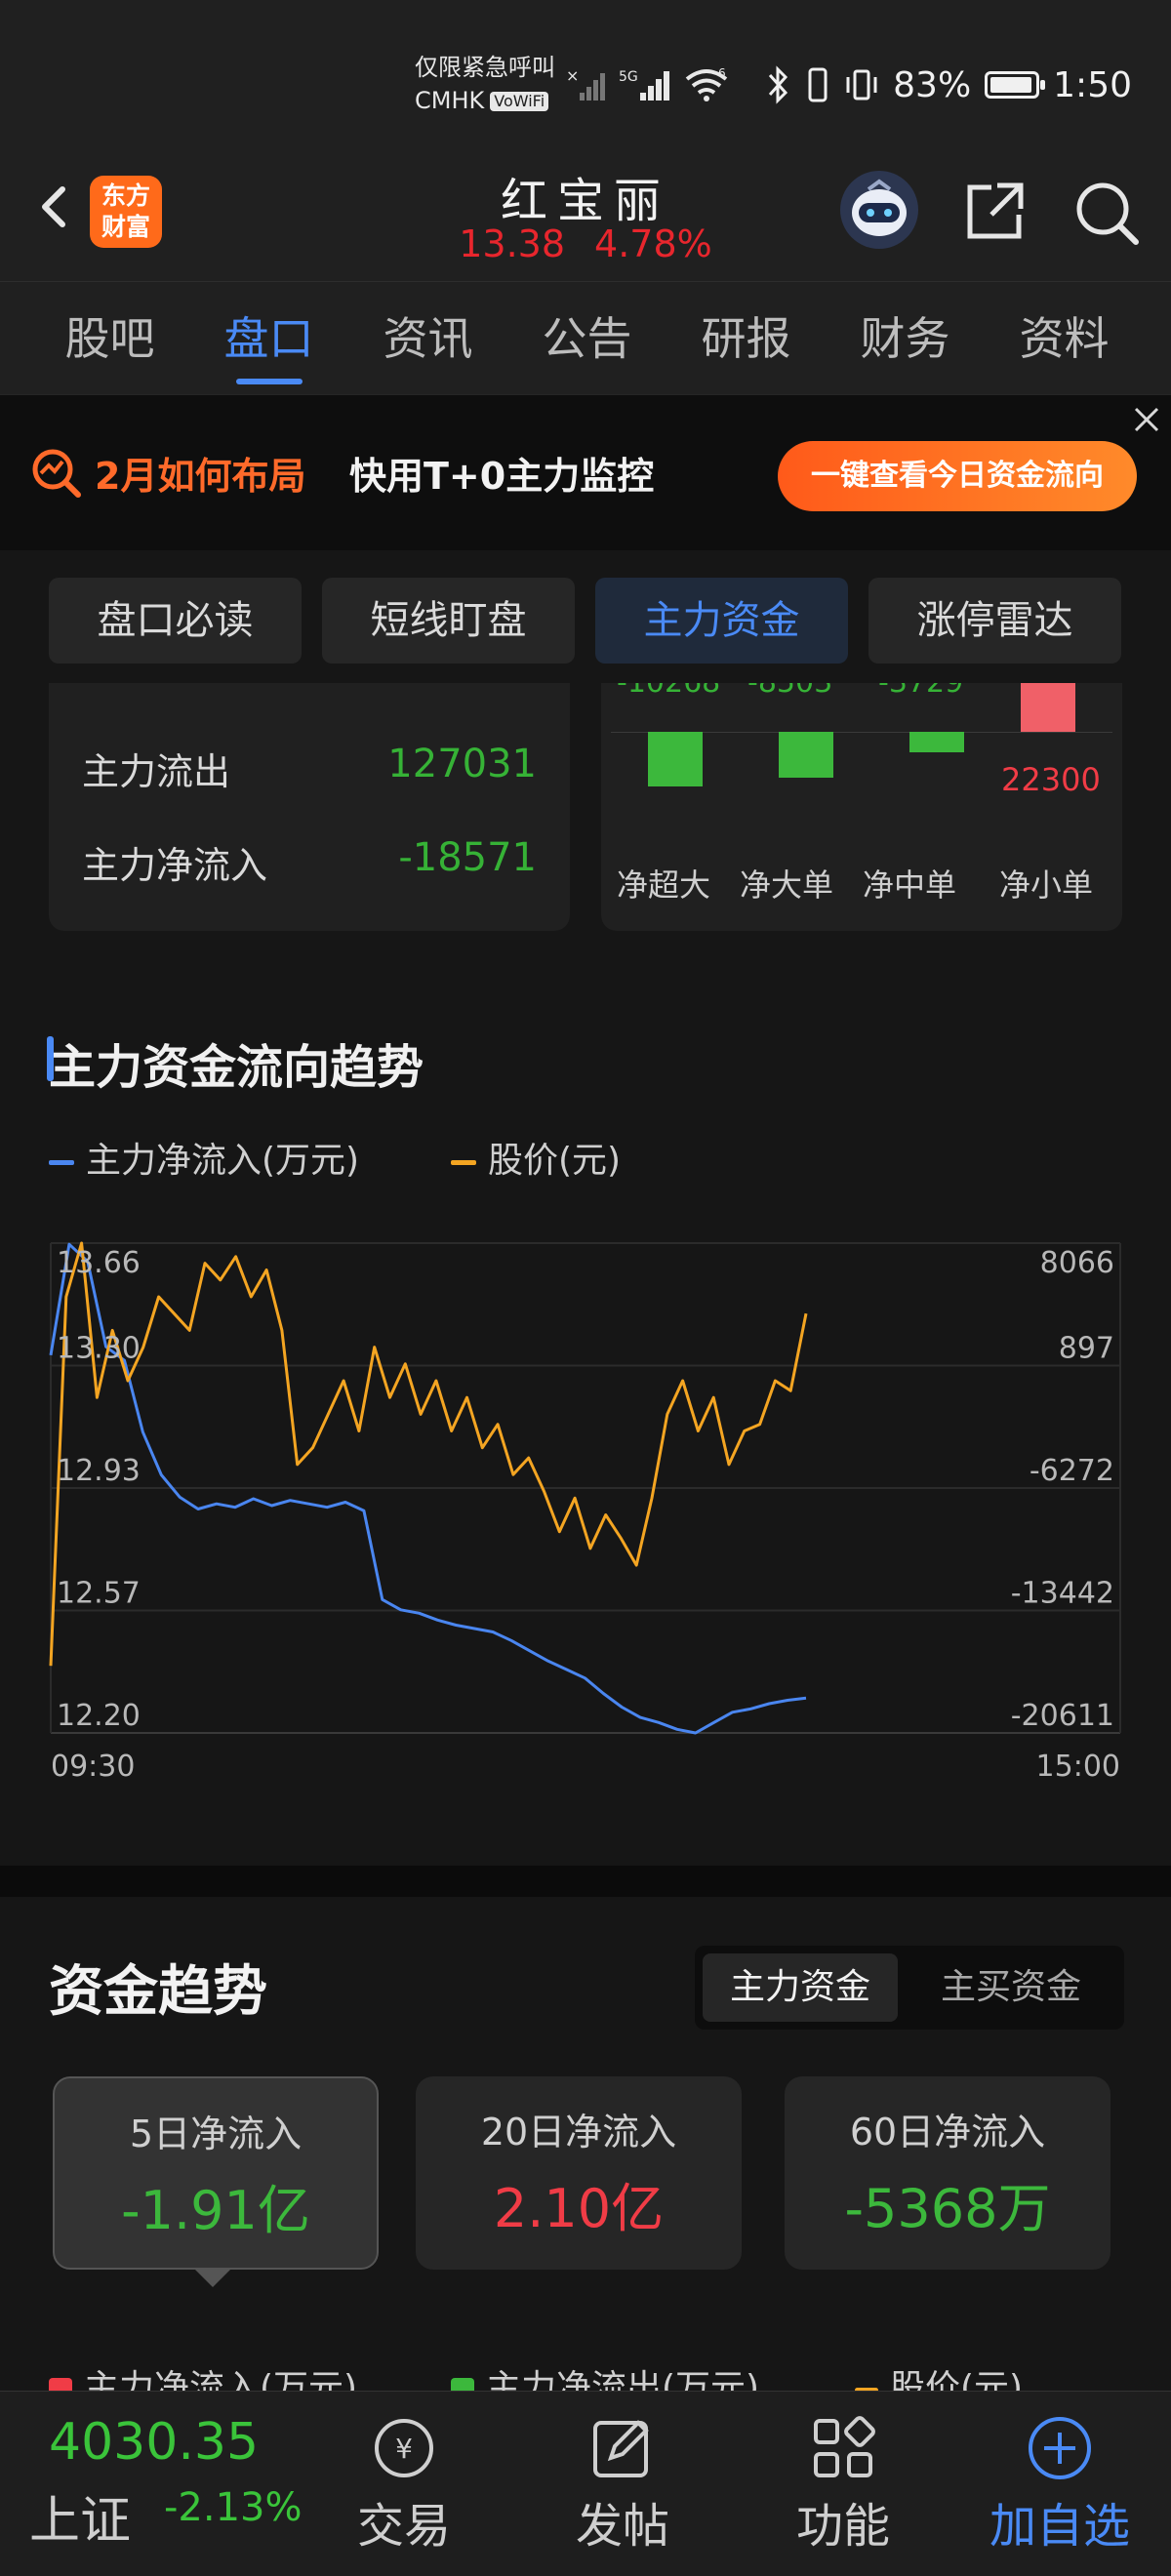  What do you see at coordinates (109, 338) in the screenshot?
I see `tab-guba: 股吧` at bounding box center [109, 338].